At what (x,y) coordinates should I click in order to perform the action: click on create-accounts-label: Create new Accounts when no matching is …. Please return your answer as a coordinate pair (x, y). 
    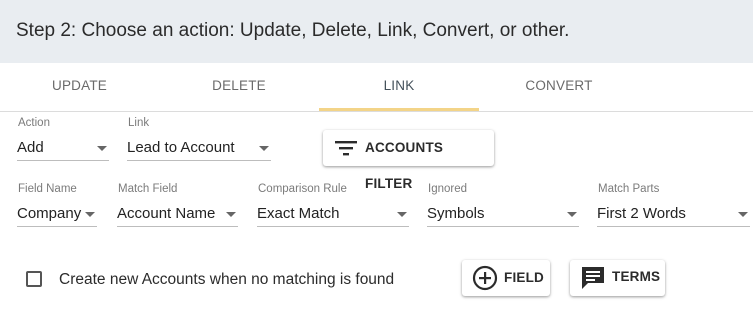
    Looking at the image, I should click on (227, 279).